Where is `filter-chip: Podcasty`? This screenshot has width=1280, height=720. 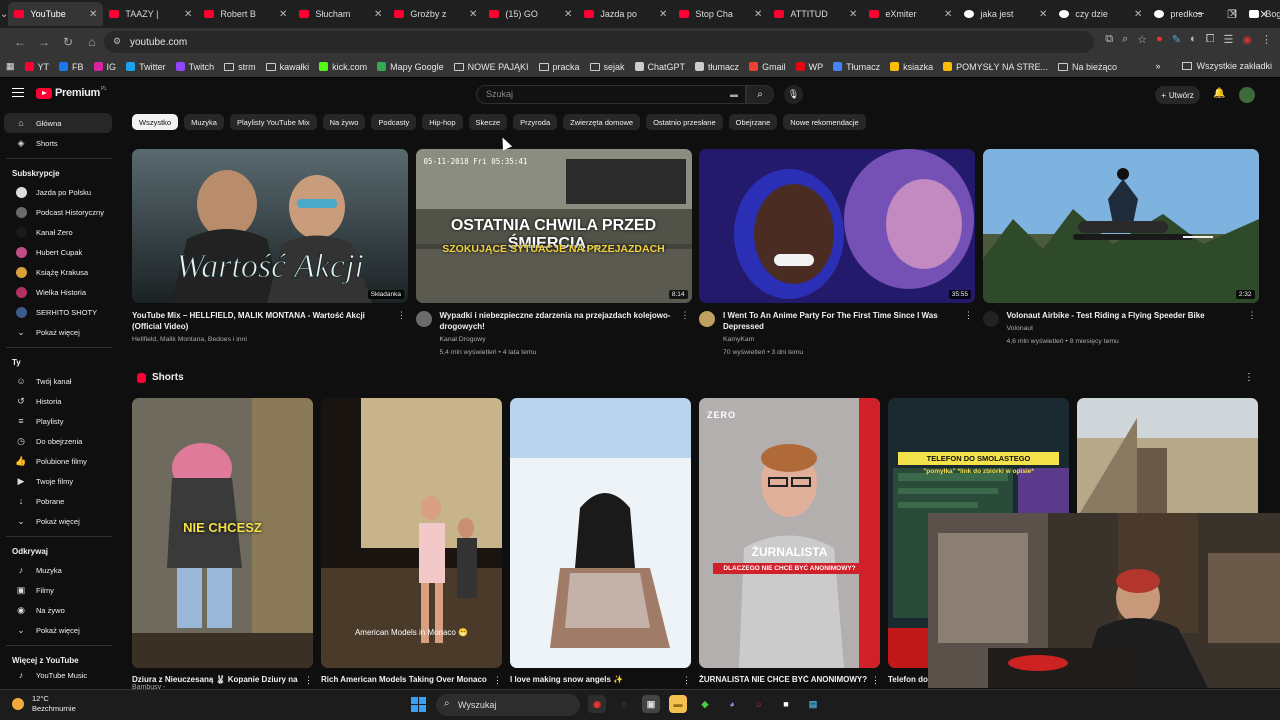
filter-chip: Podcasty is located at coordinates (394, 122).